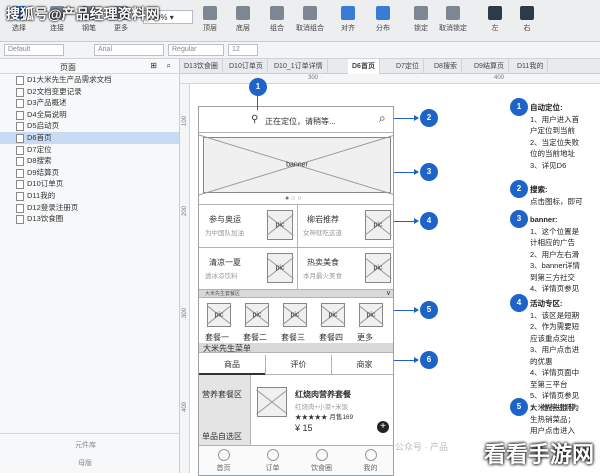 The image size is (600, 476). What do you see at coordinates (331, 337) in the screenshot?
I see `set-label: 套餐四` at bounding box center [331, 337].